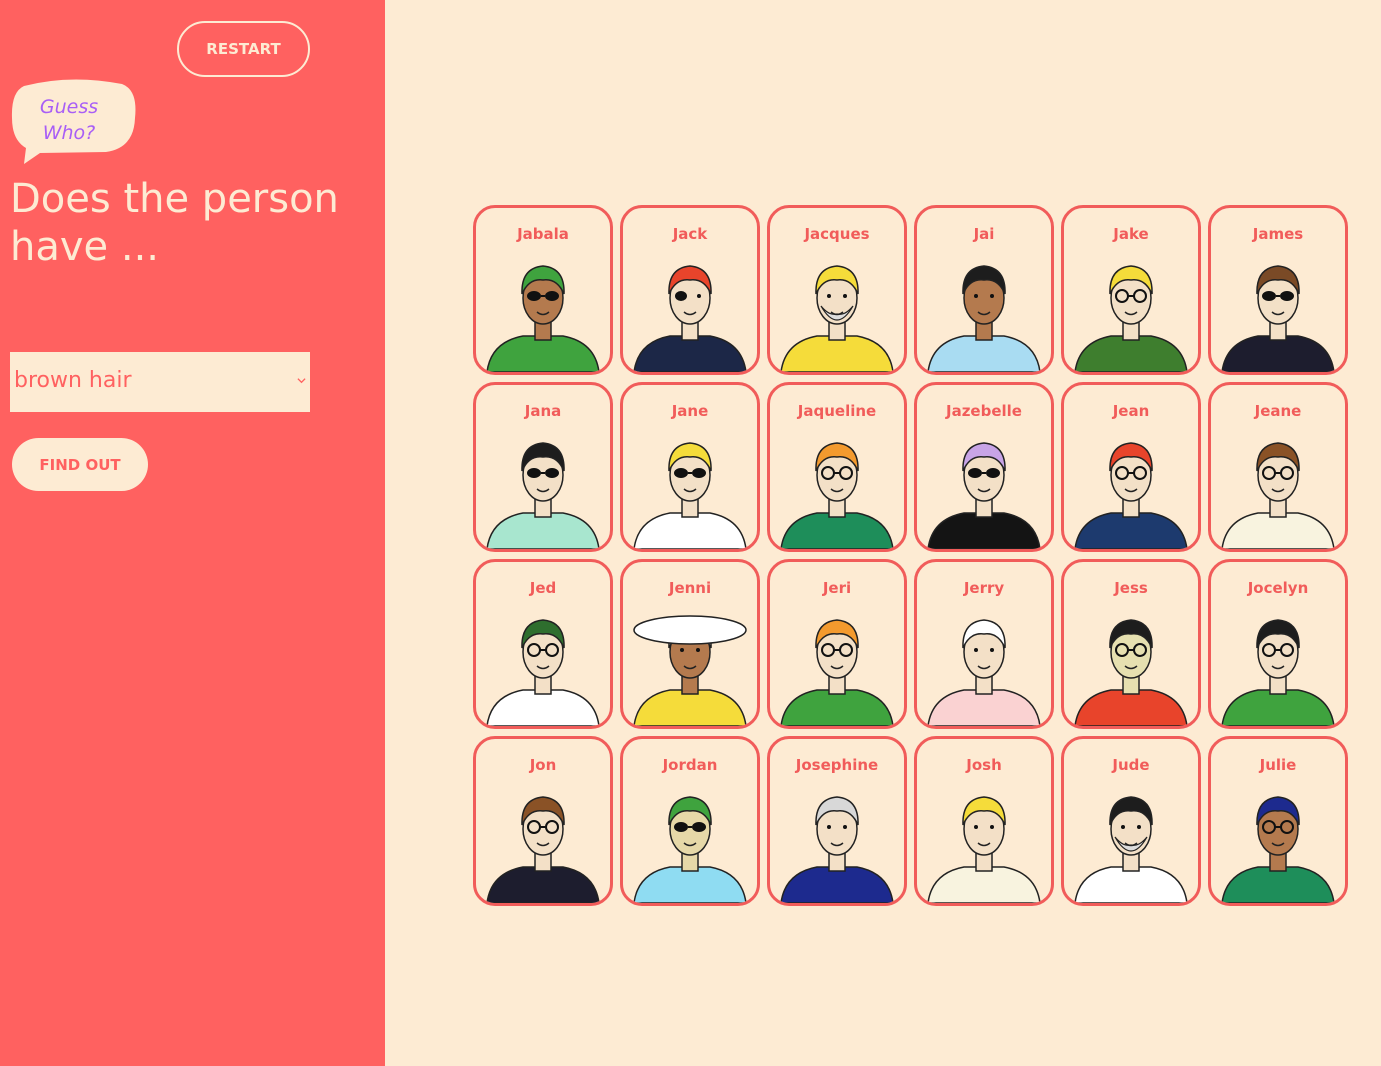 Image resolution: width=1381 pixels, height=1066 pixels. I want to click on character-name: Jed, so click(543, 588).